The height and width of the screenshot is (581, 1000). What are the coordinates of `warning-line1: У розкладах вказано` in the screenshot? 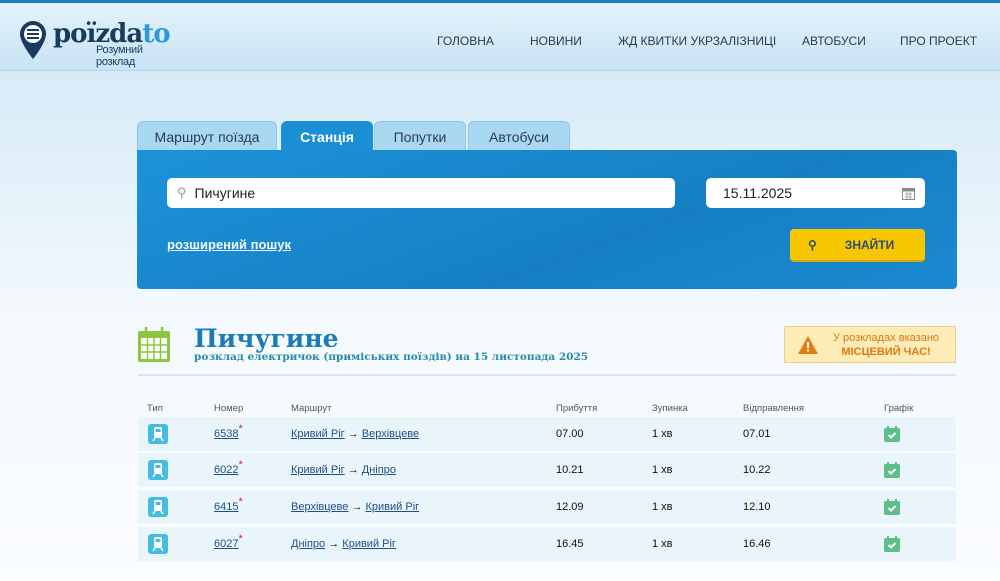 It's located at (886, 337).